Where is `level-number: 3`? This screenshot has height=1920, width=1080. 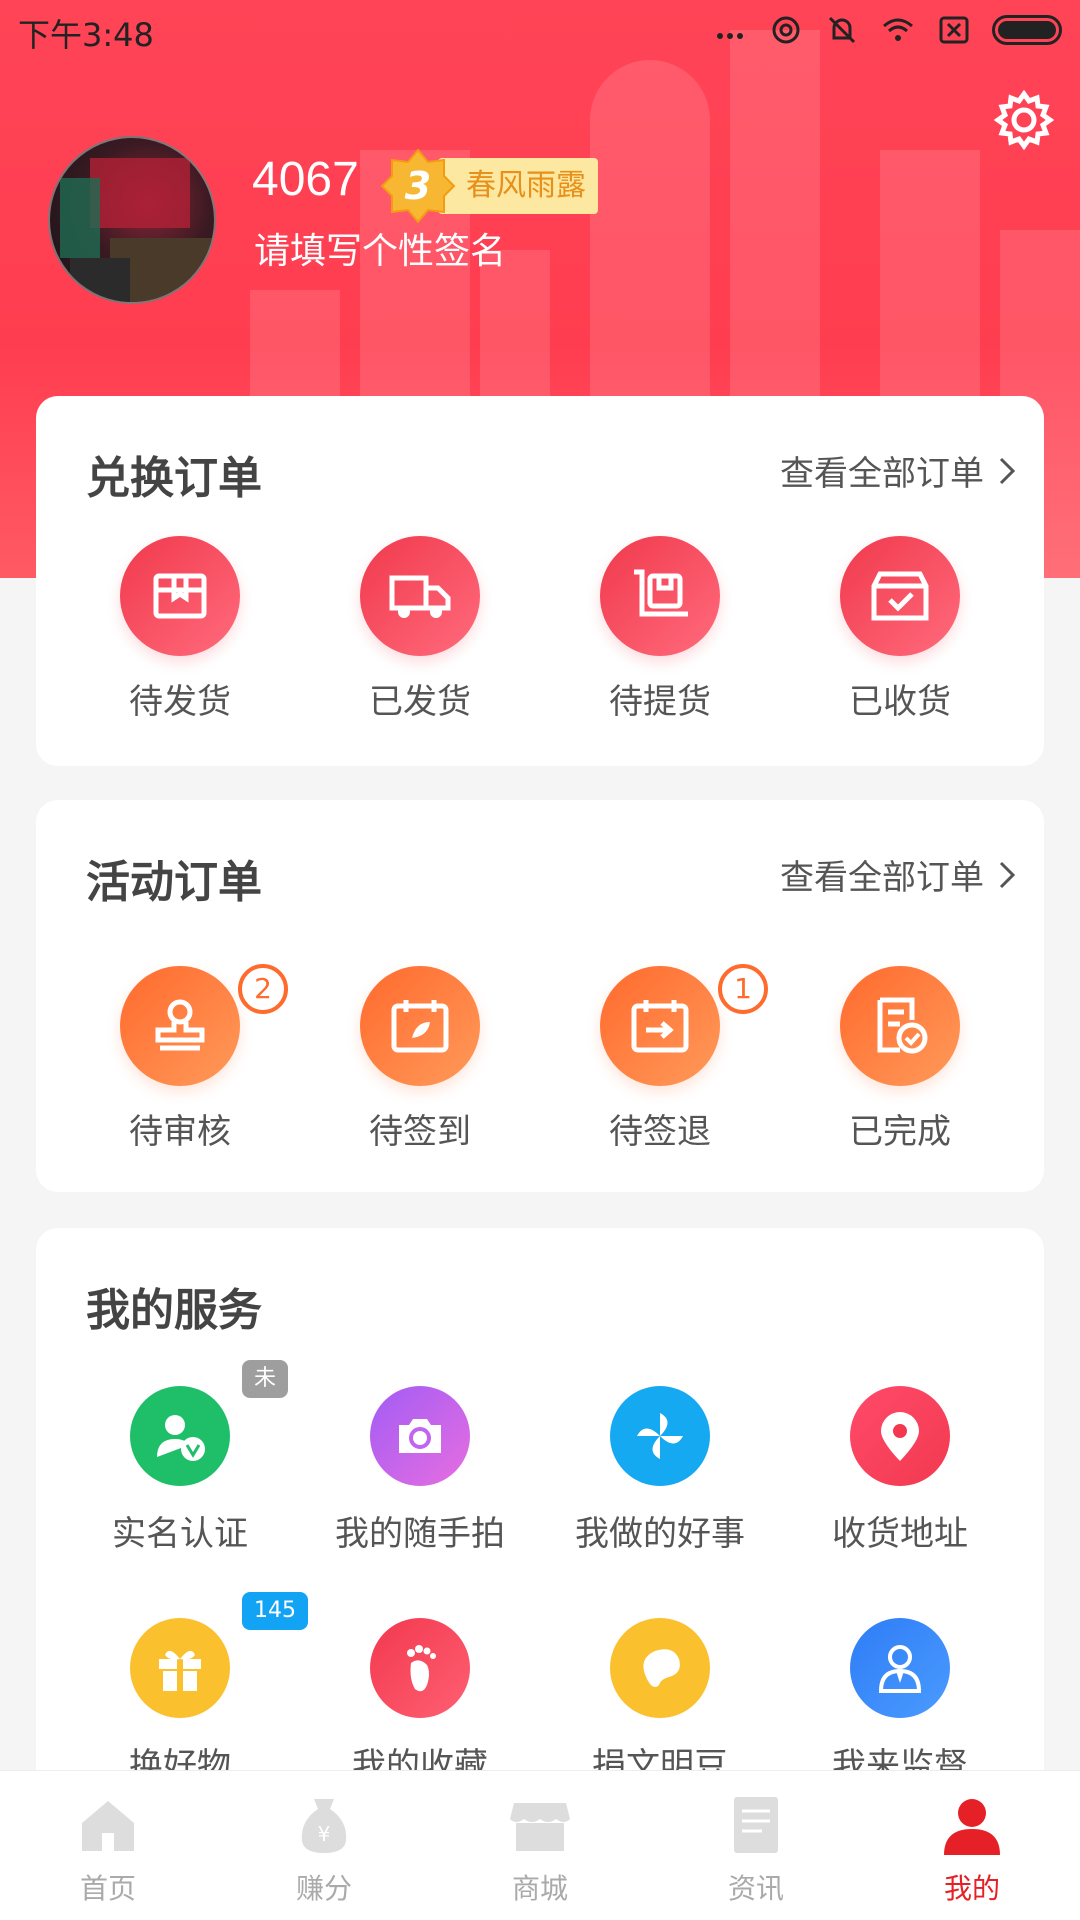 level-number: 3 is located at coordinates (418, 186).